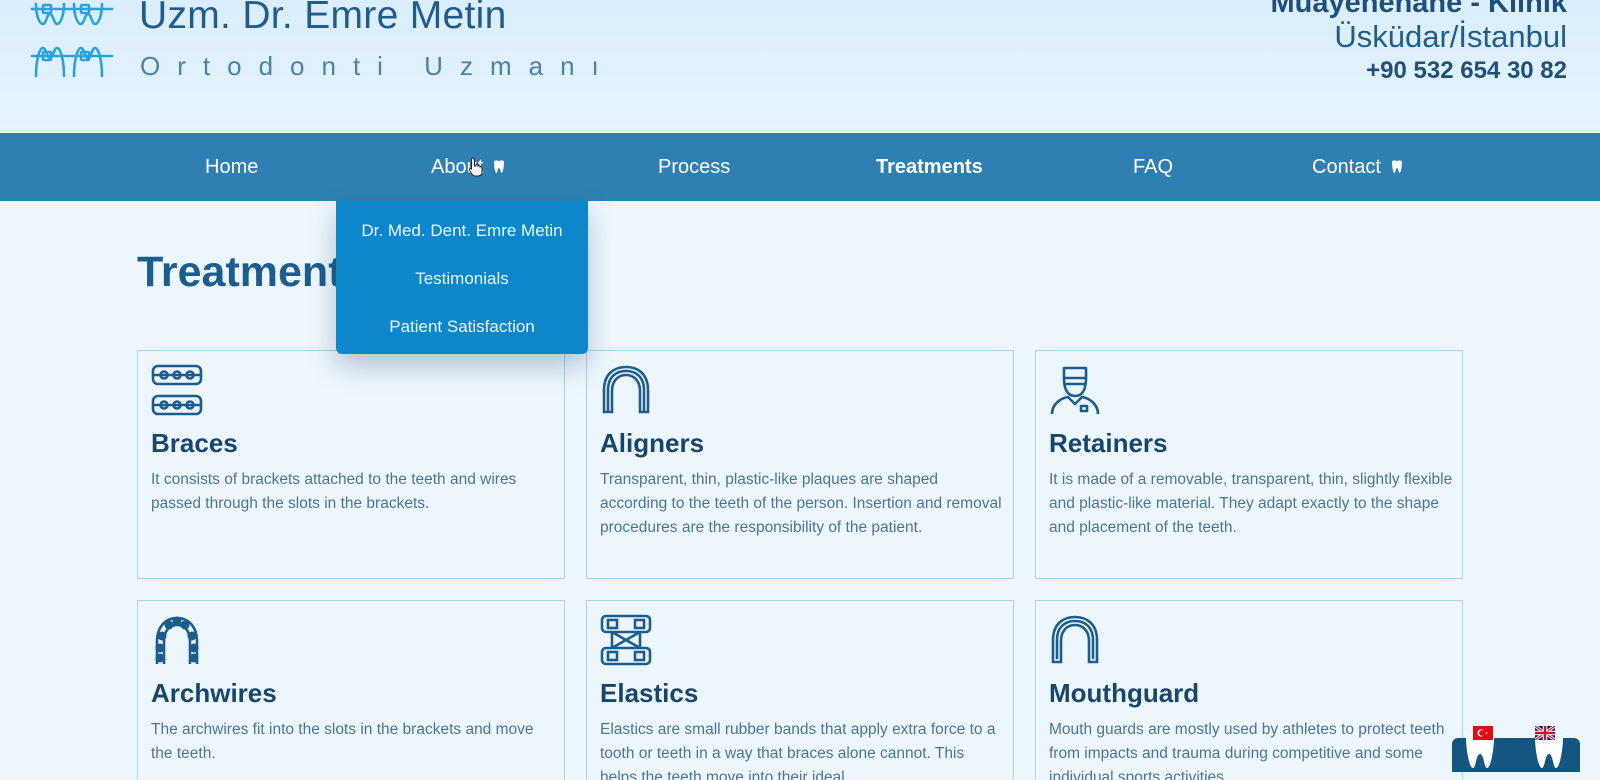  Describe the element at coordinates (652, 443) in the screenshot. I see `card-title: Aligners` at that location.